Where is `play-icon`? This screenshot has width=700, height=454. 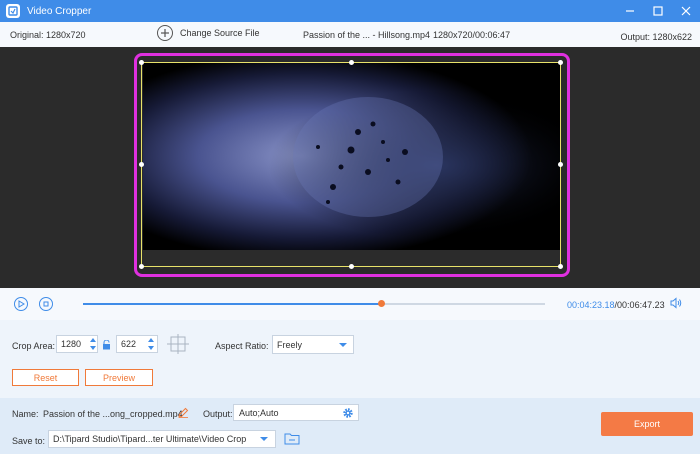
play-icon is located at coordinates (21, 304).